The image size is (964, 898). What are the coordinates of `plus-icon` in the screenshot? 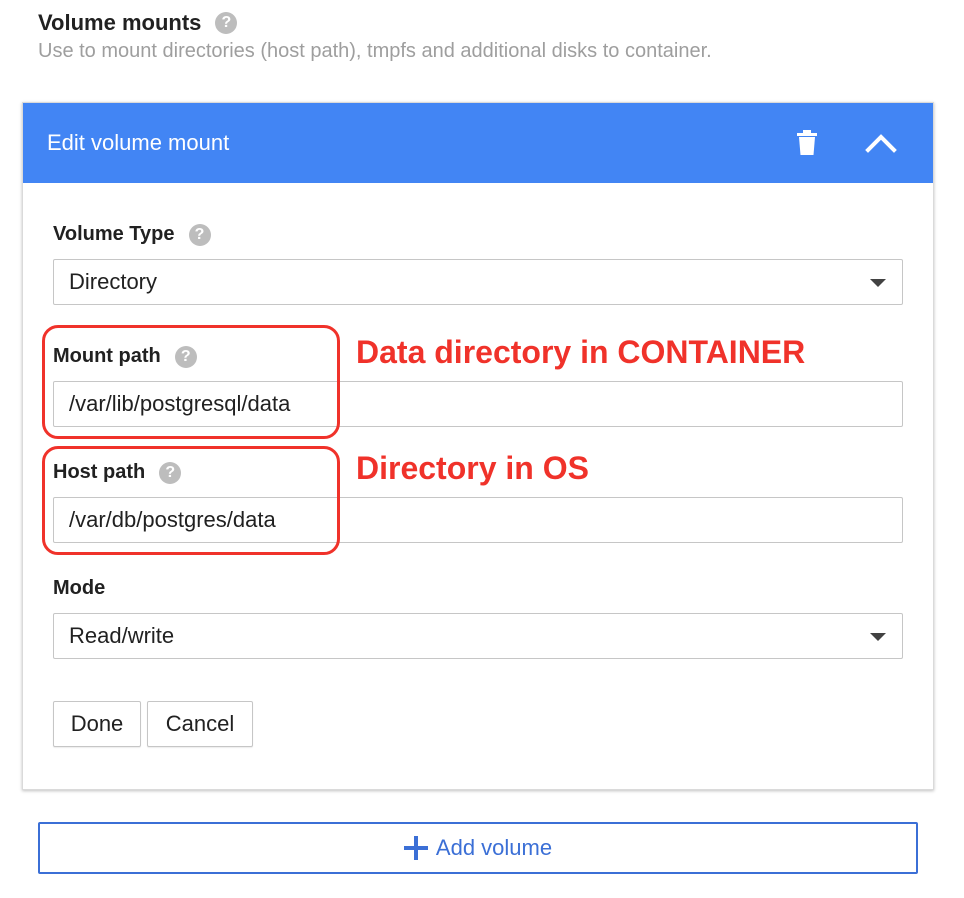 It's located at (415, 848).